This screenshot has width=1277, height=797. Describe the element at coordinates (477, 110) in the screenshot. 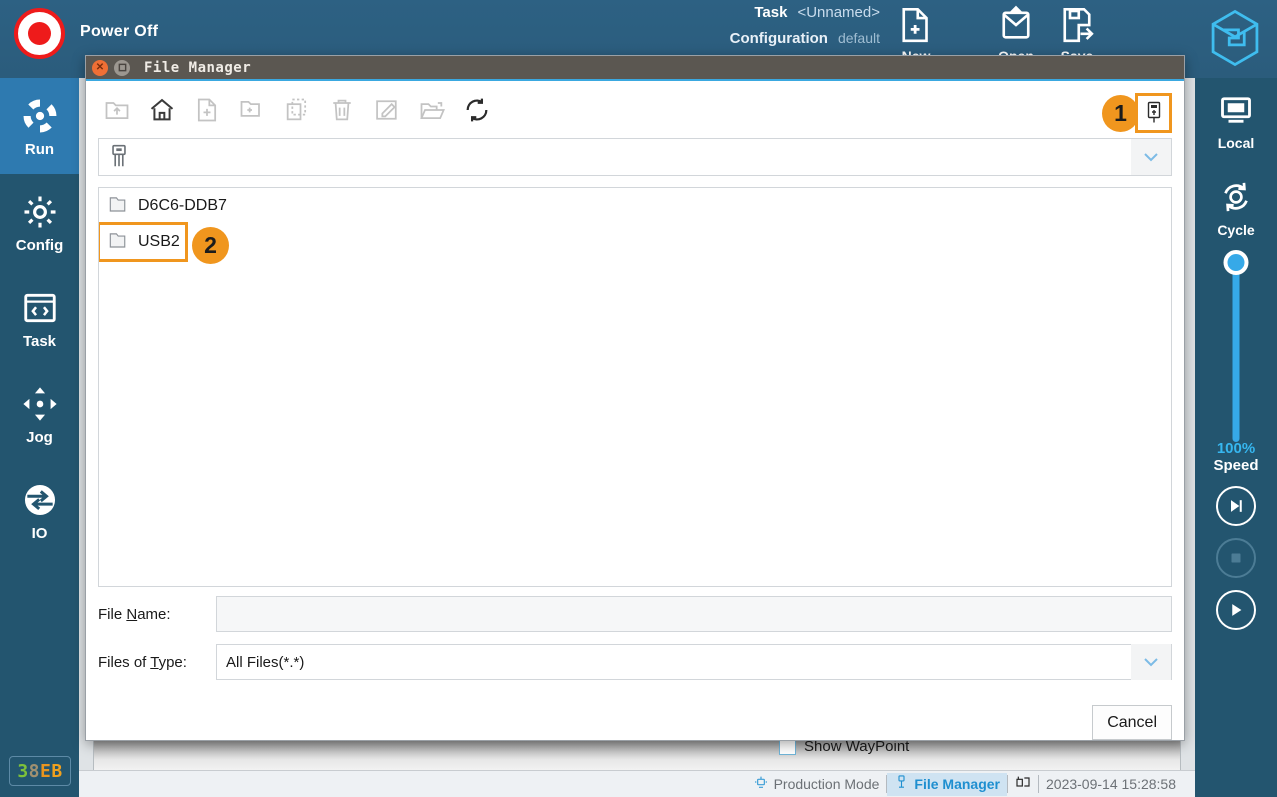

I see `refresh-button` at that location.